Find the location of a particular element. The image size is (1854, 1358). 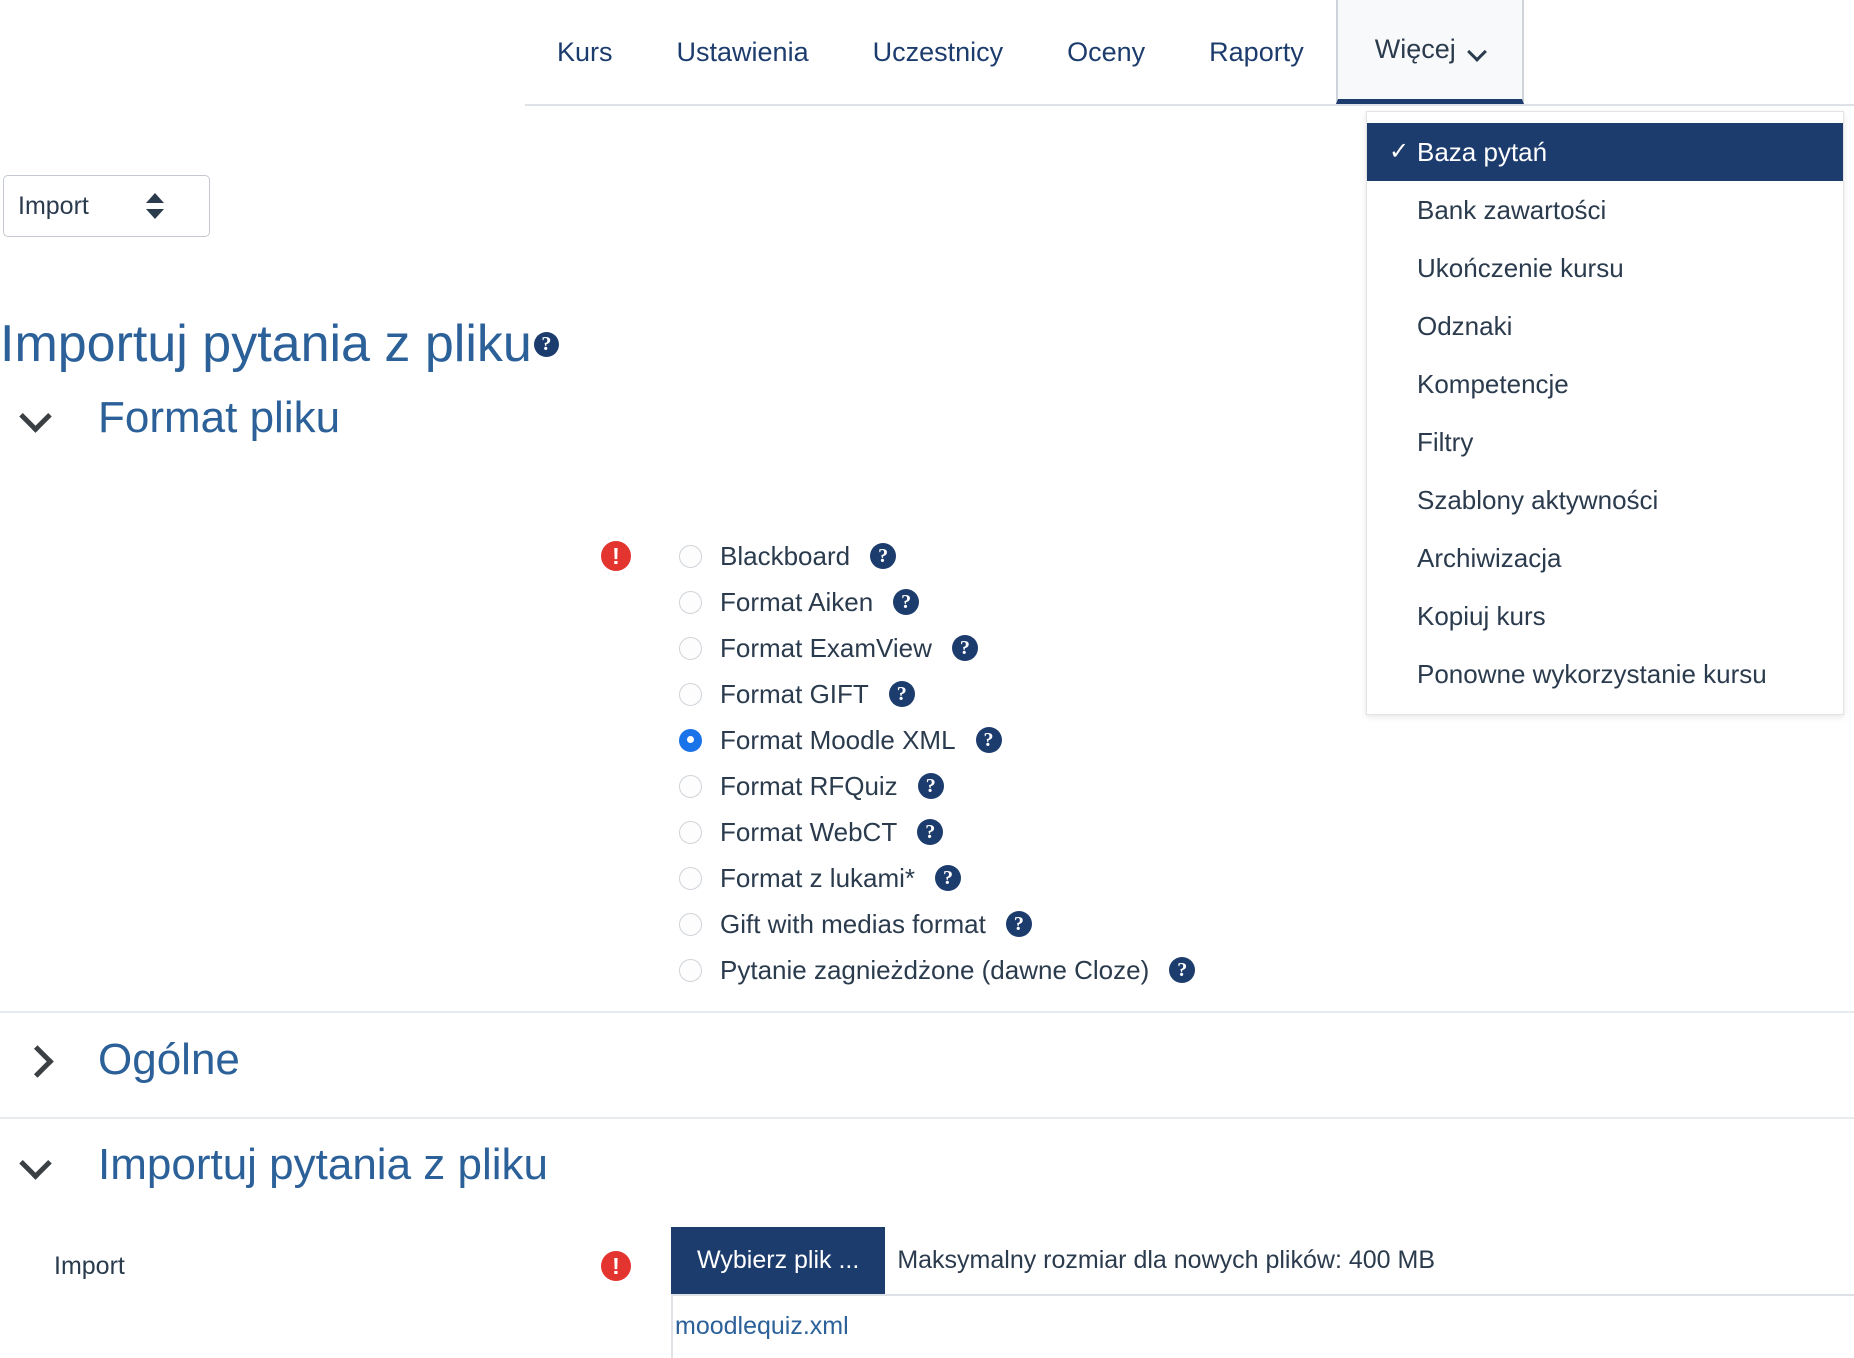

radio-label: Format Aiken is located at coordinates (796, 602).